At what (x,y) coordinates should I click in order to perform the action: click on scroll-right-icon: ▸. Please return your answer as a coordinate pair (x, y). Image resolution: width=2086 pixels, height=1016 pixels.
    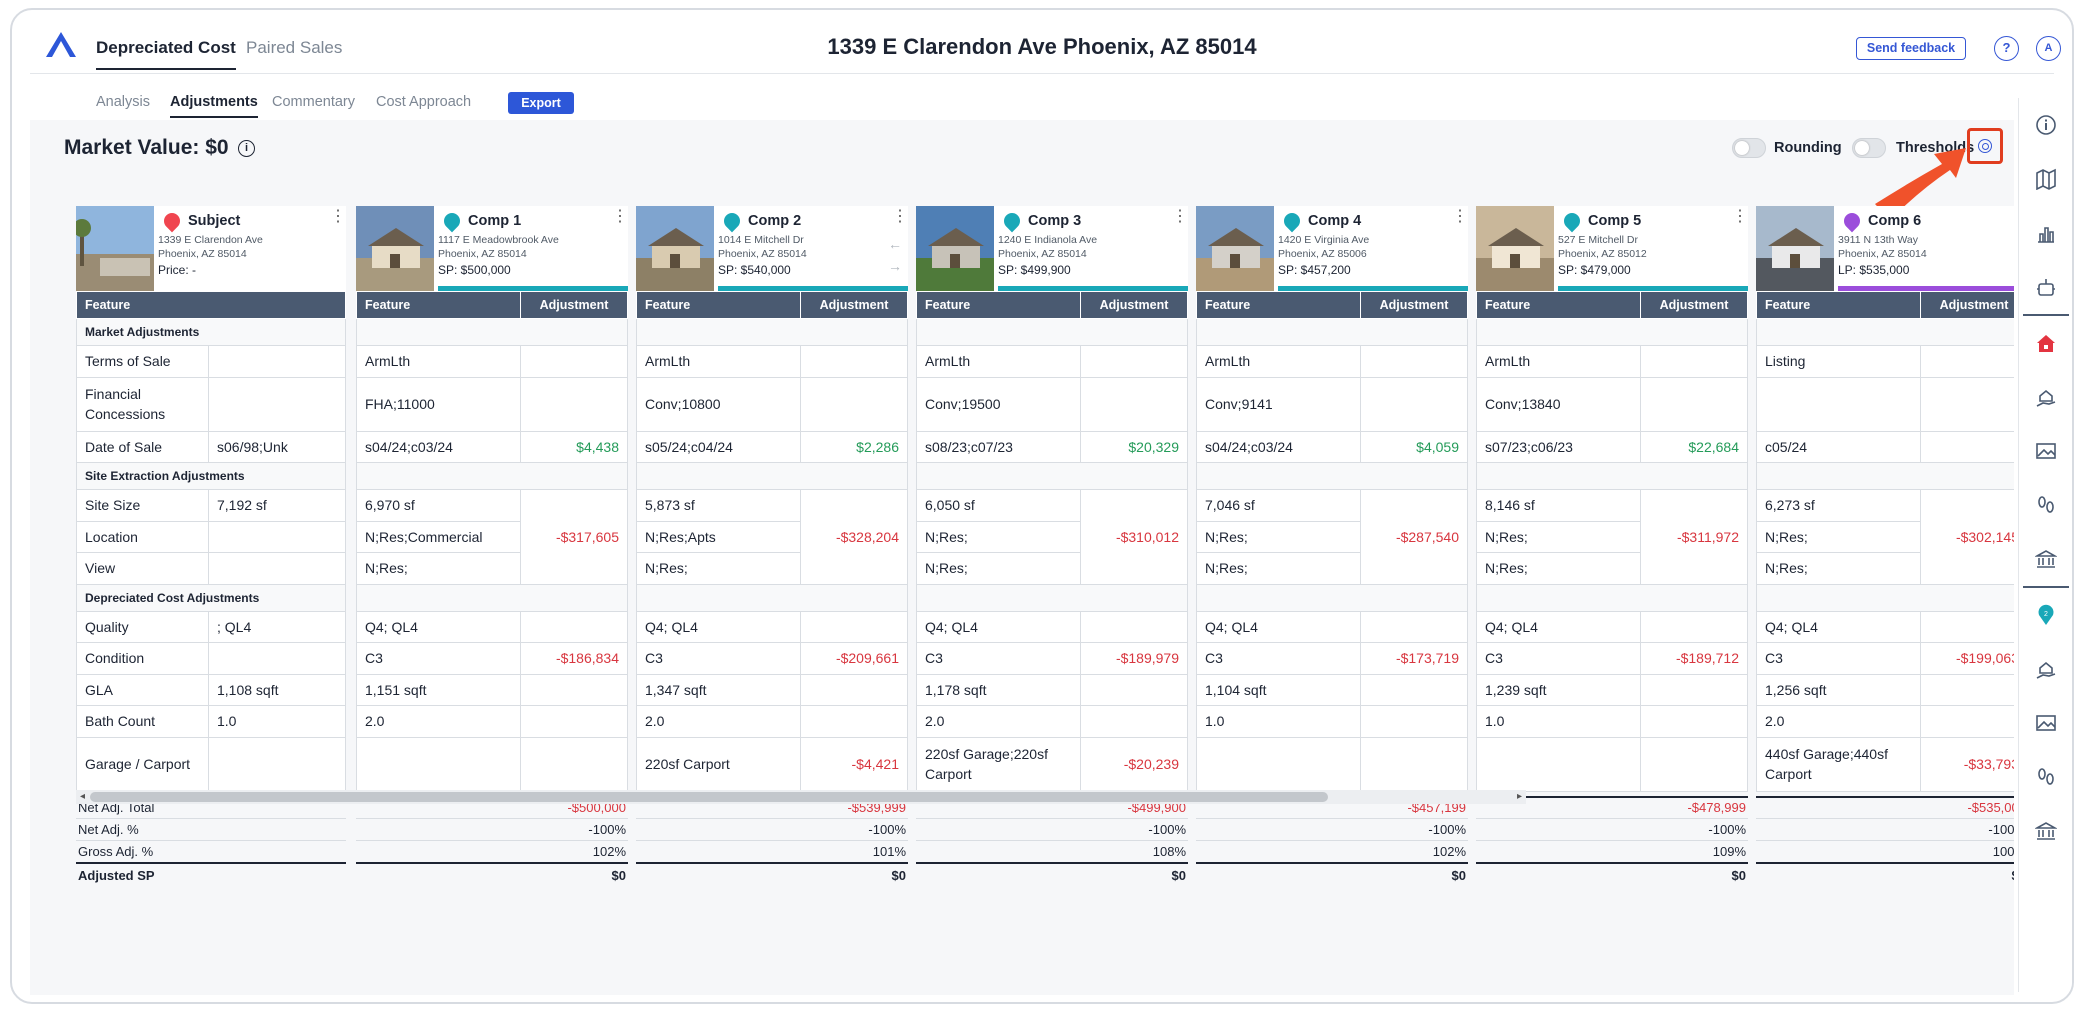
    Looking at the image, I should click on (1519, 796).